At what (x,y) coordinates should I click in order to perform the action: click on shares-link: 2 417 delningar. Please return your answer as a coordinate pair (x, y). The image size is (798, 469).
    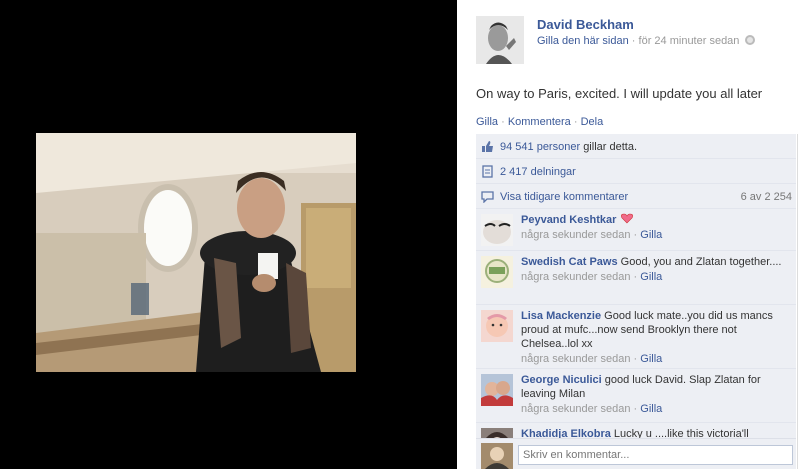
    Looking at the image, I should click on (538, 172).